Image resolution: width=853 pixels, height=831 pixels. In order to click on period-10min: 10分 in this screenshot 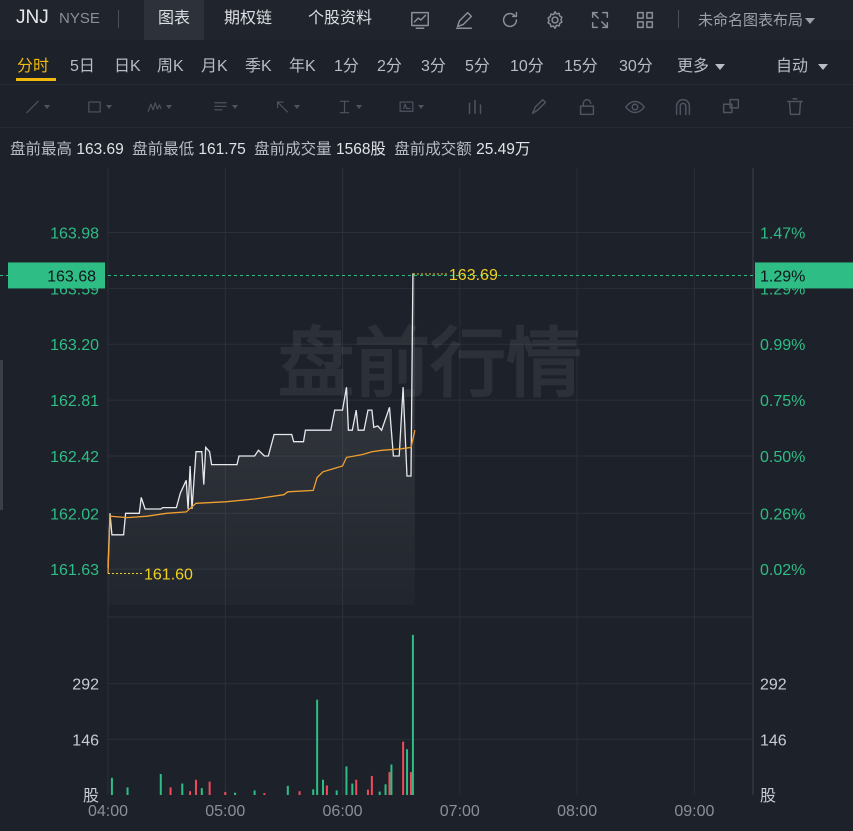, I will do `click(527, 64)`.